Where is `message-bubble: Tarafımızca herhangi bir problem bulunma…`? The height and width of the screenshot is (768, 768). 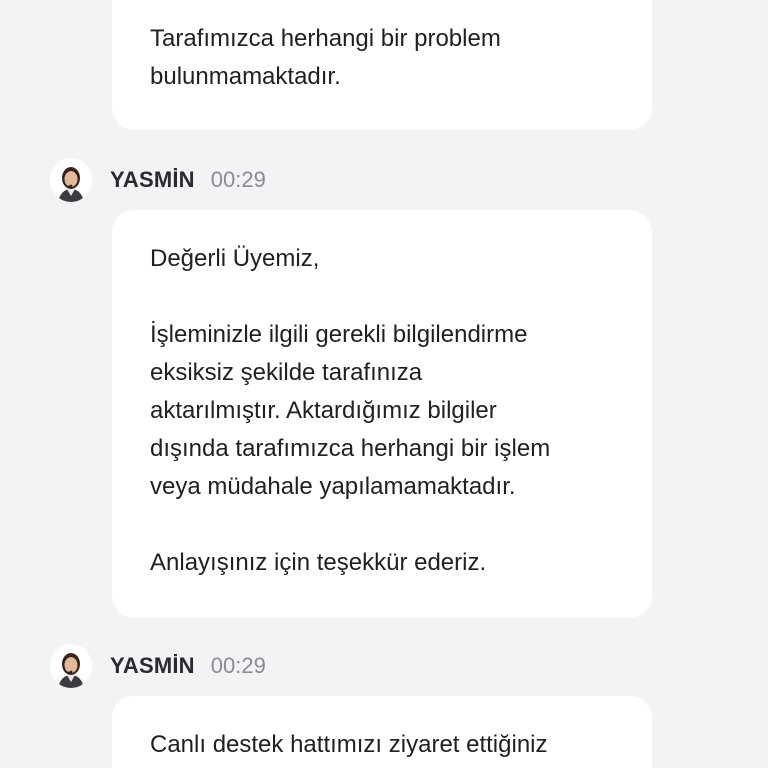
message-bubble: Tarafımızca herhangi bir problem bulunma… is located at coordinates (382, 65).